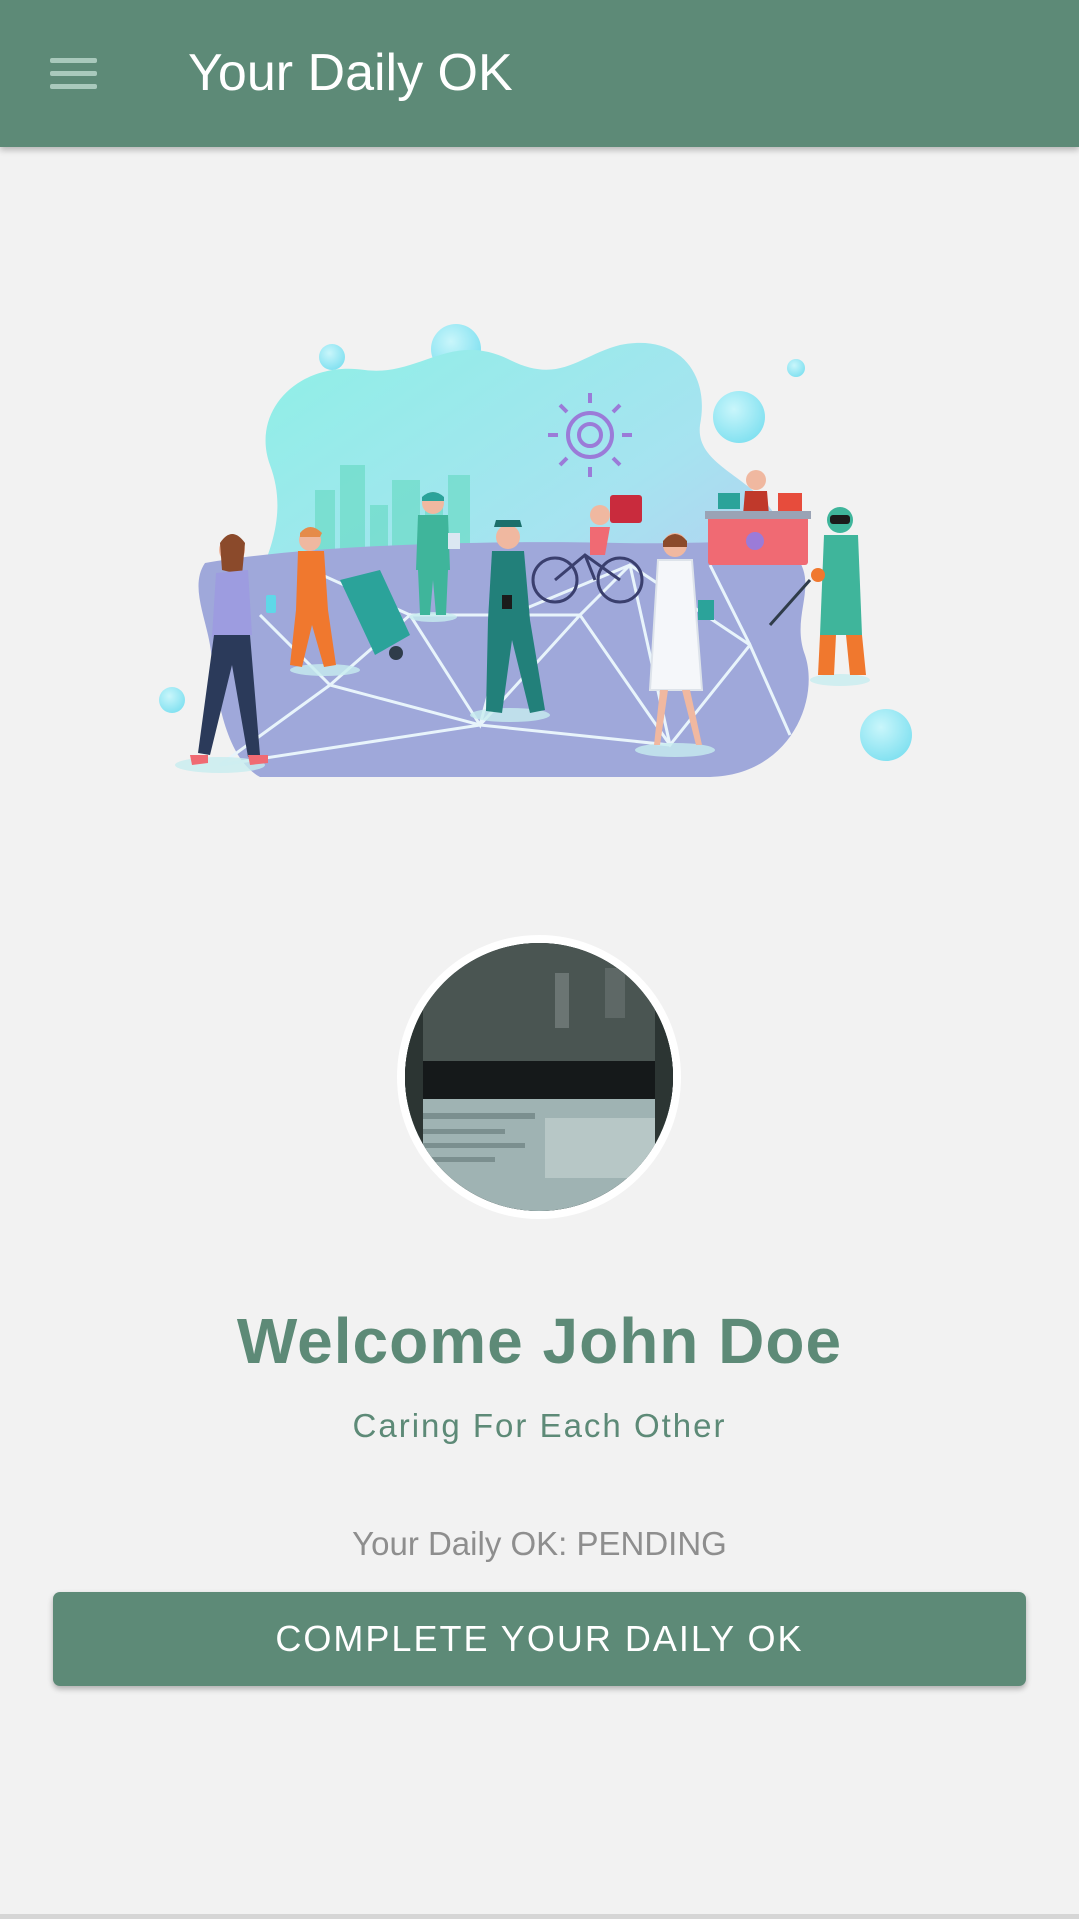  What do you see at coordinates (539, 1341) in the screenshot?
I see `welcome-heading: Welcome John Doe` at bounding box center [539, 1341].